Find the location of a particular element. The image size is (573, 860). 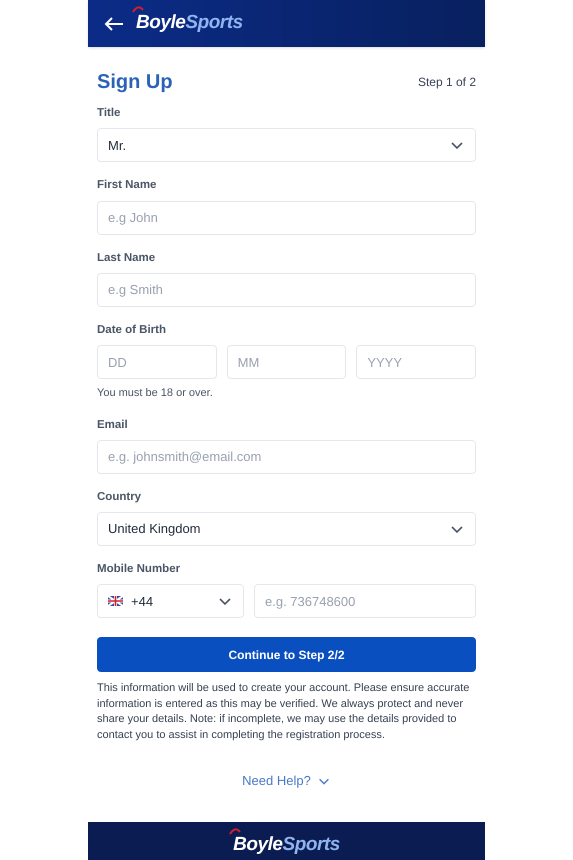

field-label: First Name is located at coordinates (127, 186).